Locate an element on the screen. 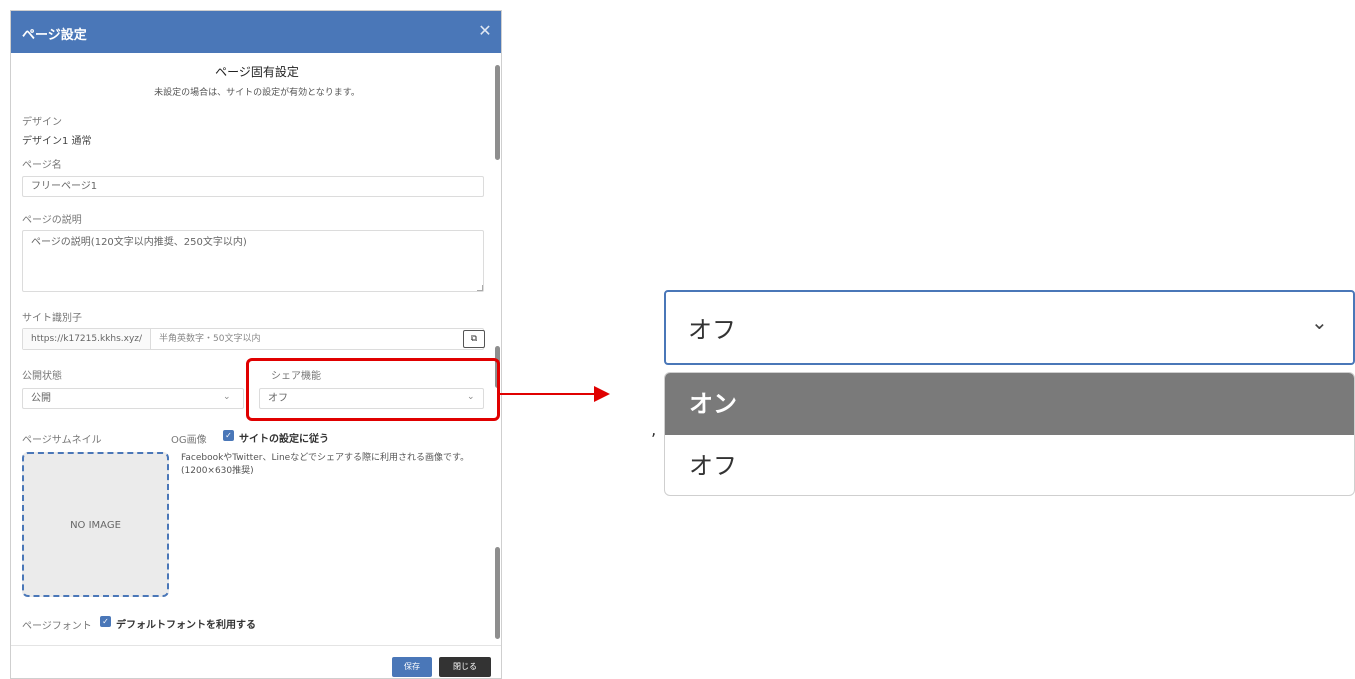  site-url-prefix: https://k17215.kkhs.xyz/ is located at coordinates (87, 339).